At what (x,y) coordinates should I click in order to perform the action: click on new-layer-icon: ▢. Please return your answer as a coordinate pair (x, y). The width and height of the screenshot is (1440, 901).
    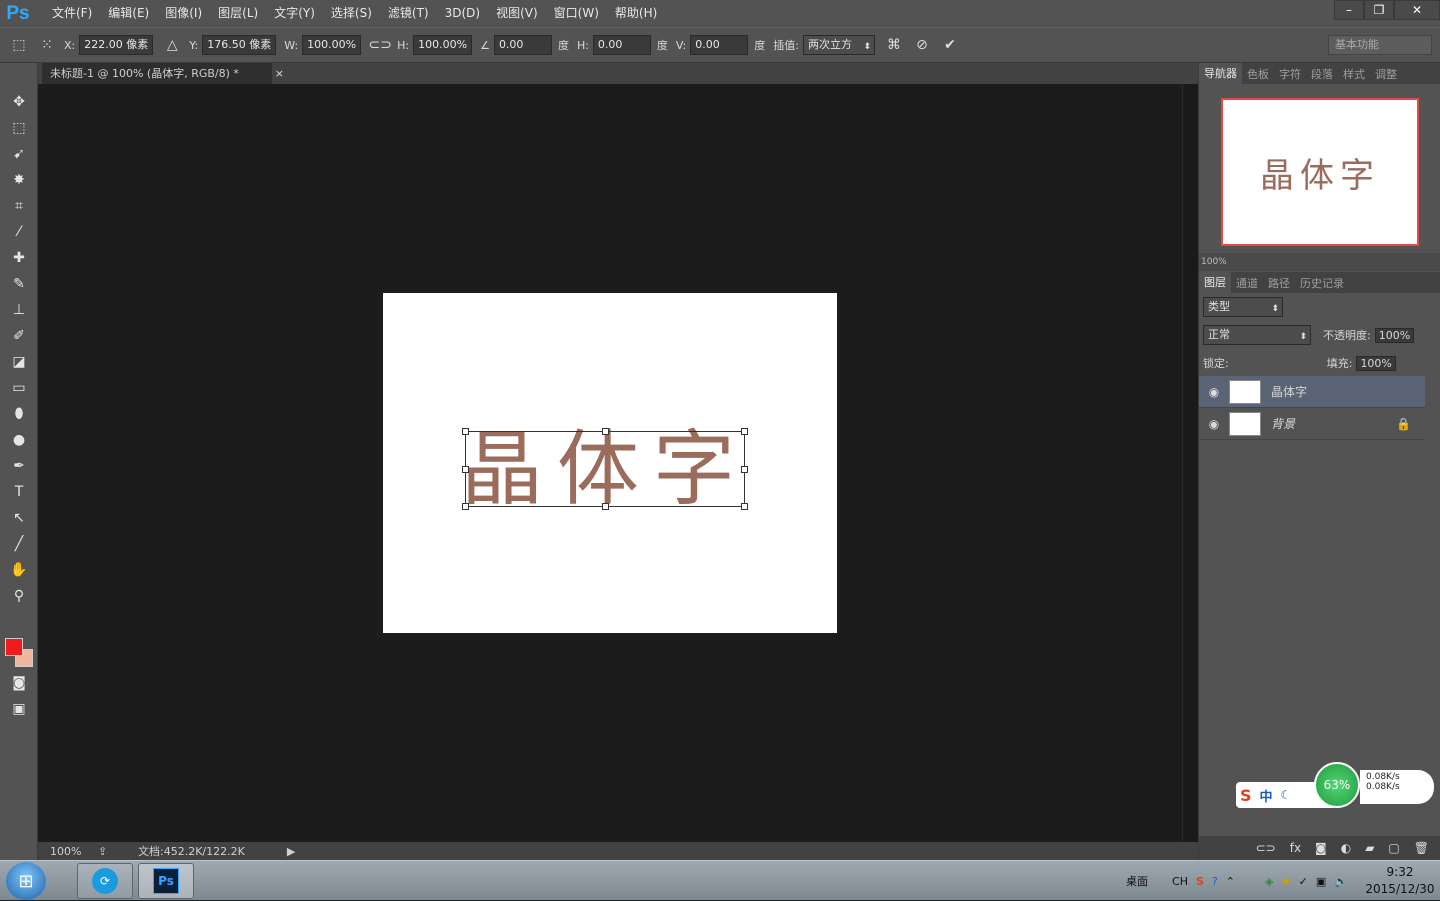
    Looking at the image, I should click on (1393, 848).